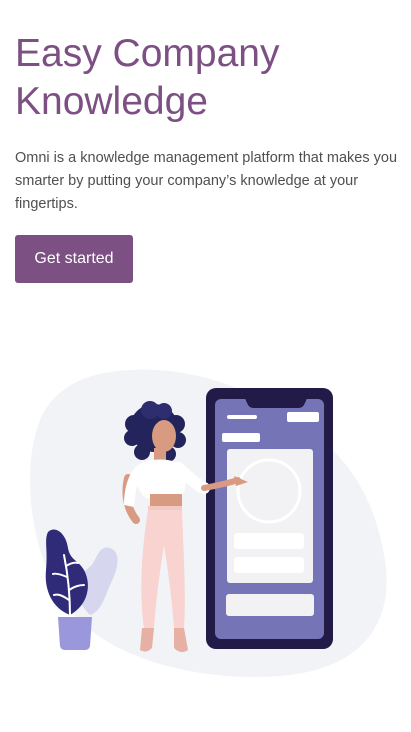 The height and width of the screenshot is (732, 411). What do you see at coordinates (74, 259) in the screenshot?
I see `get-started-button: Get started` at bounding box center [74, 259].